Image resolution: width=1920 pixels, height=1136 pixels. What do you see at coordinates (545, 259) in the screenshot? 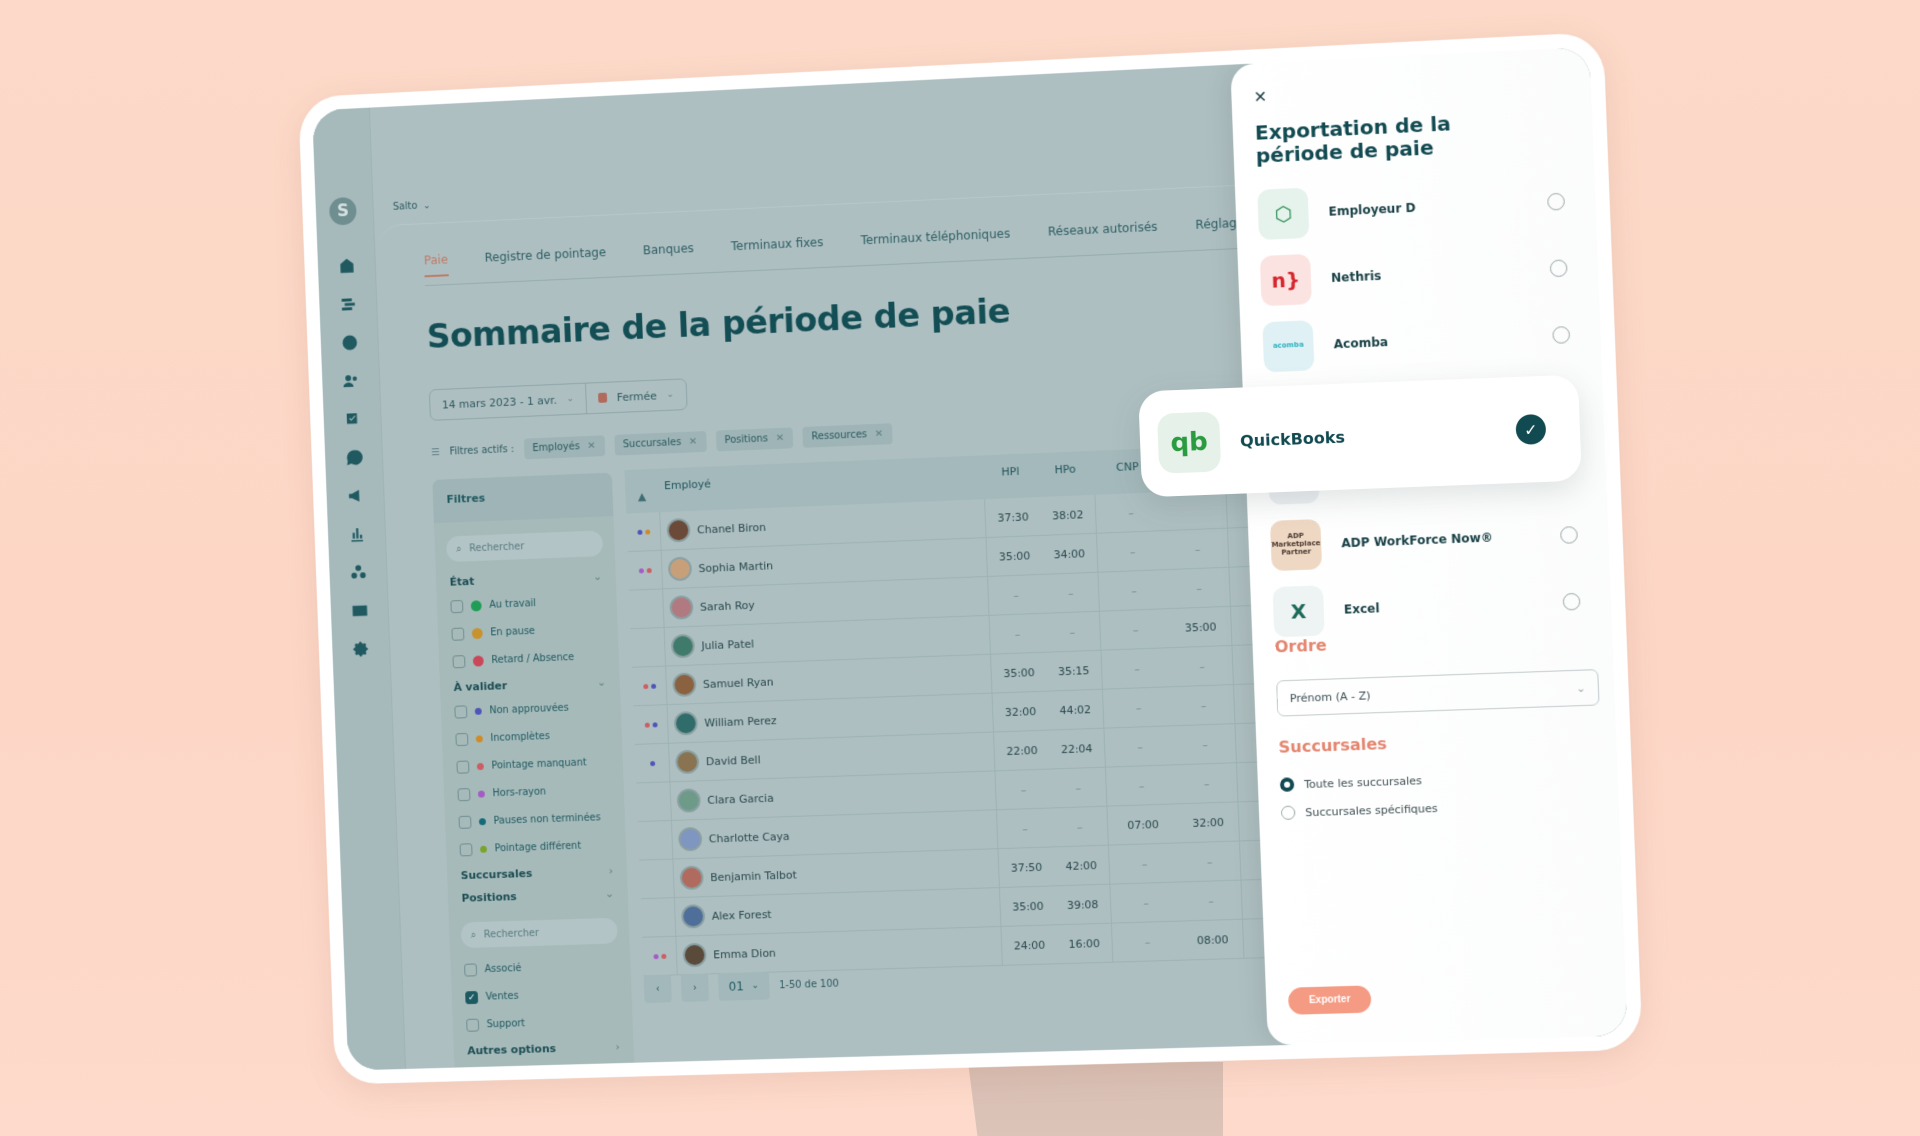
I see `tab-registre-de-pointage: Registre de pointage` at bounding box center [545, 259].